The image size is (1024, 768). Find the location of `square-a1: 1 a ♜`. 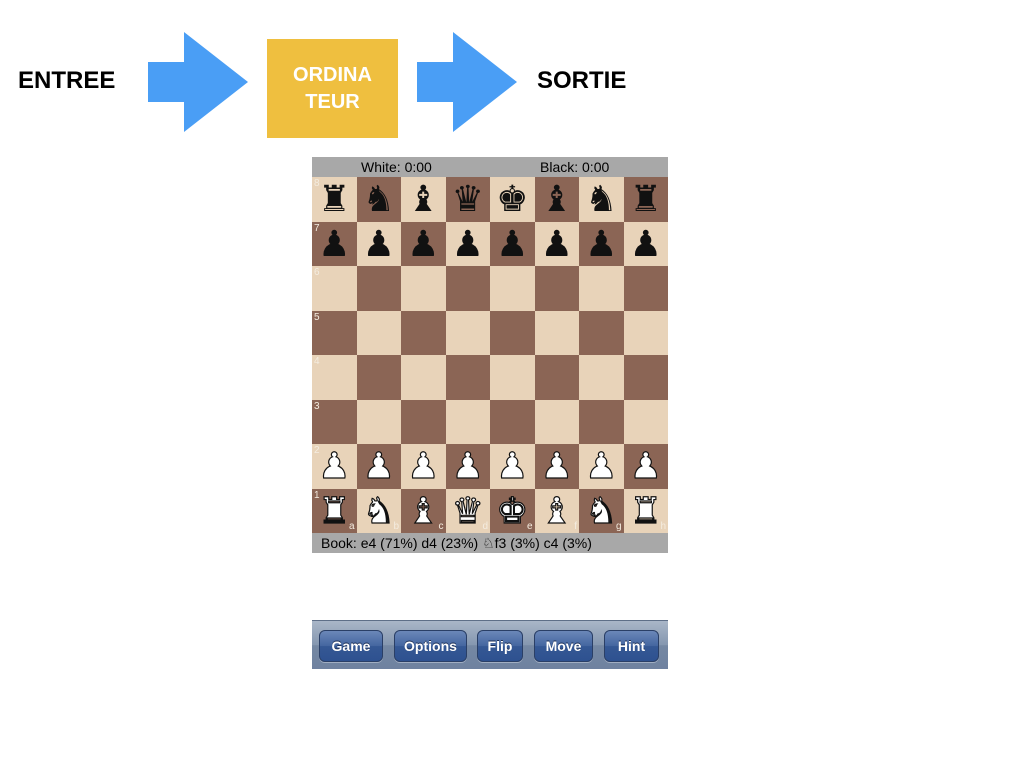

square-a1: 1 a ♜ is located at coordinates (334, 510).